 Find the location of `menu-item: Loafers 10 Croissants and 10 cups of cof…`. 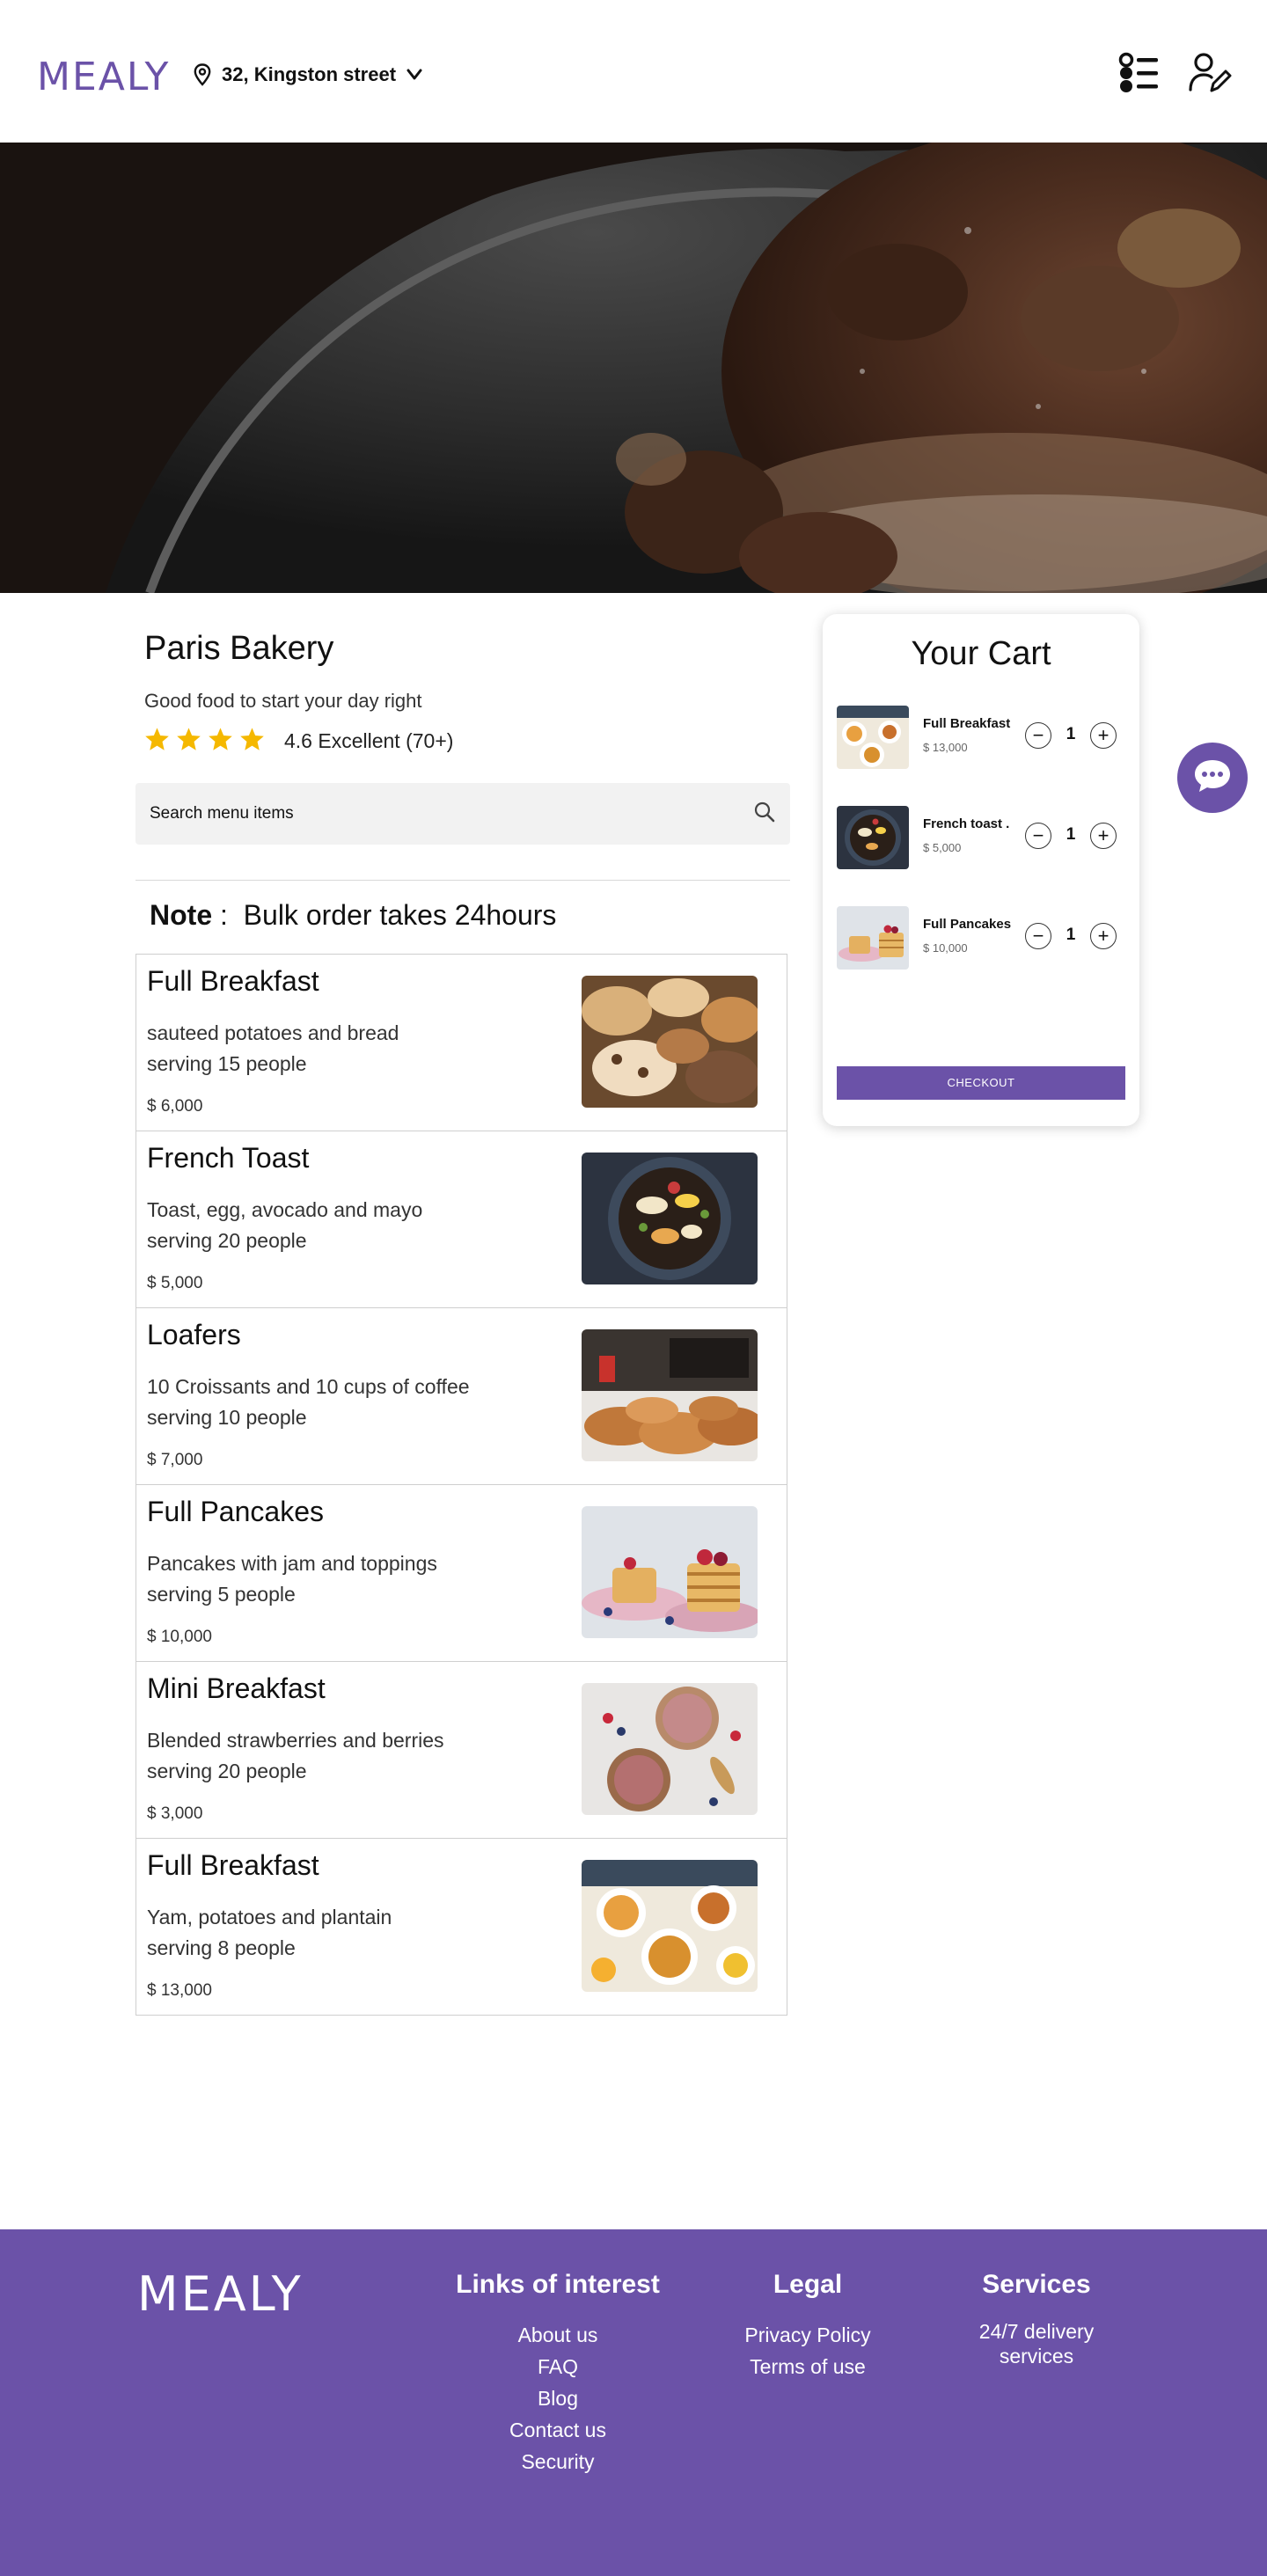

menu-item: Loafers 10 Croissants and 10 cups of cof… is located at coordinates (461, 1396).